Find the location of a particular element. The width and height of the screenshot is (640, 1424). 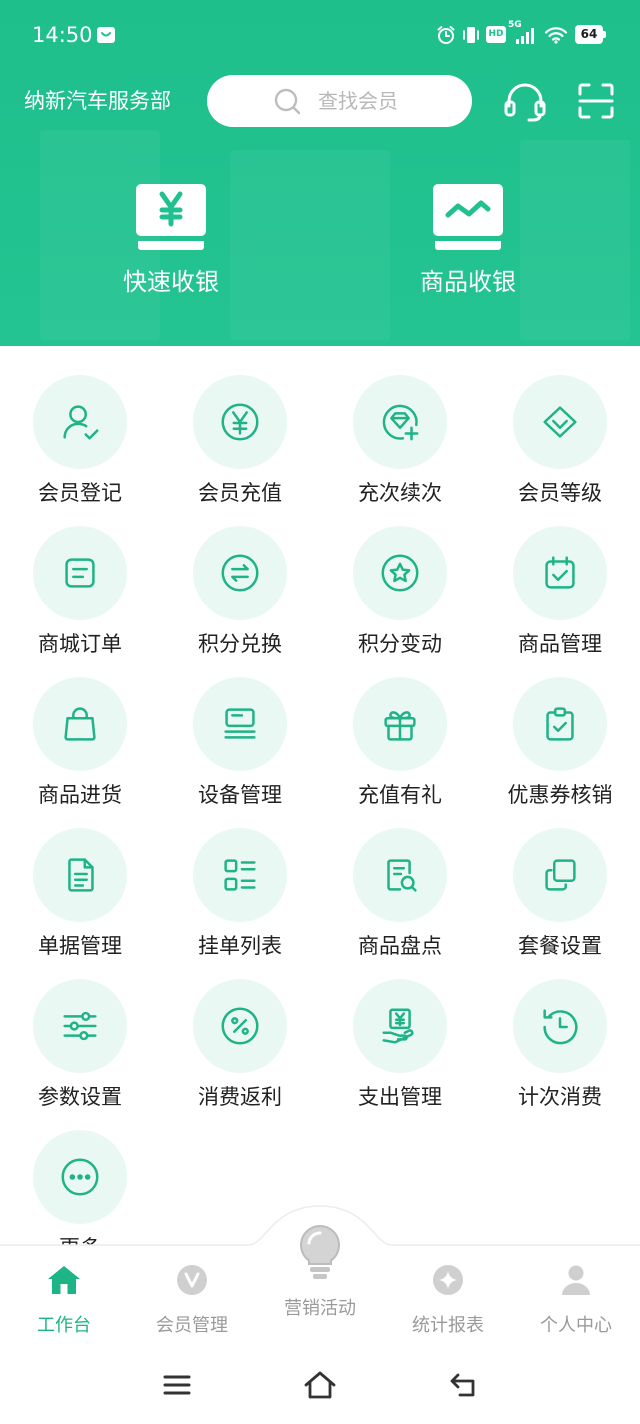

product-cashier-icon is located at coordinates (468, 217).